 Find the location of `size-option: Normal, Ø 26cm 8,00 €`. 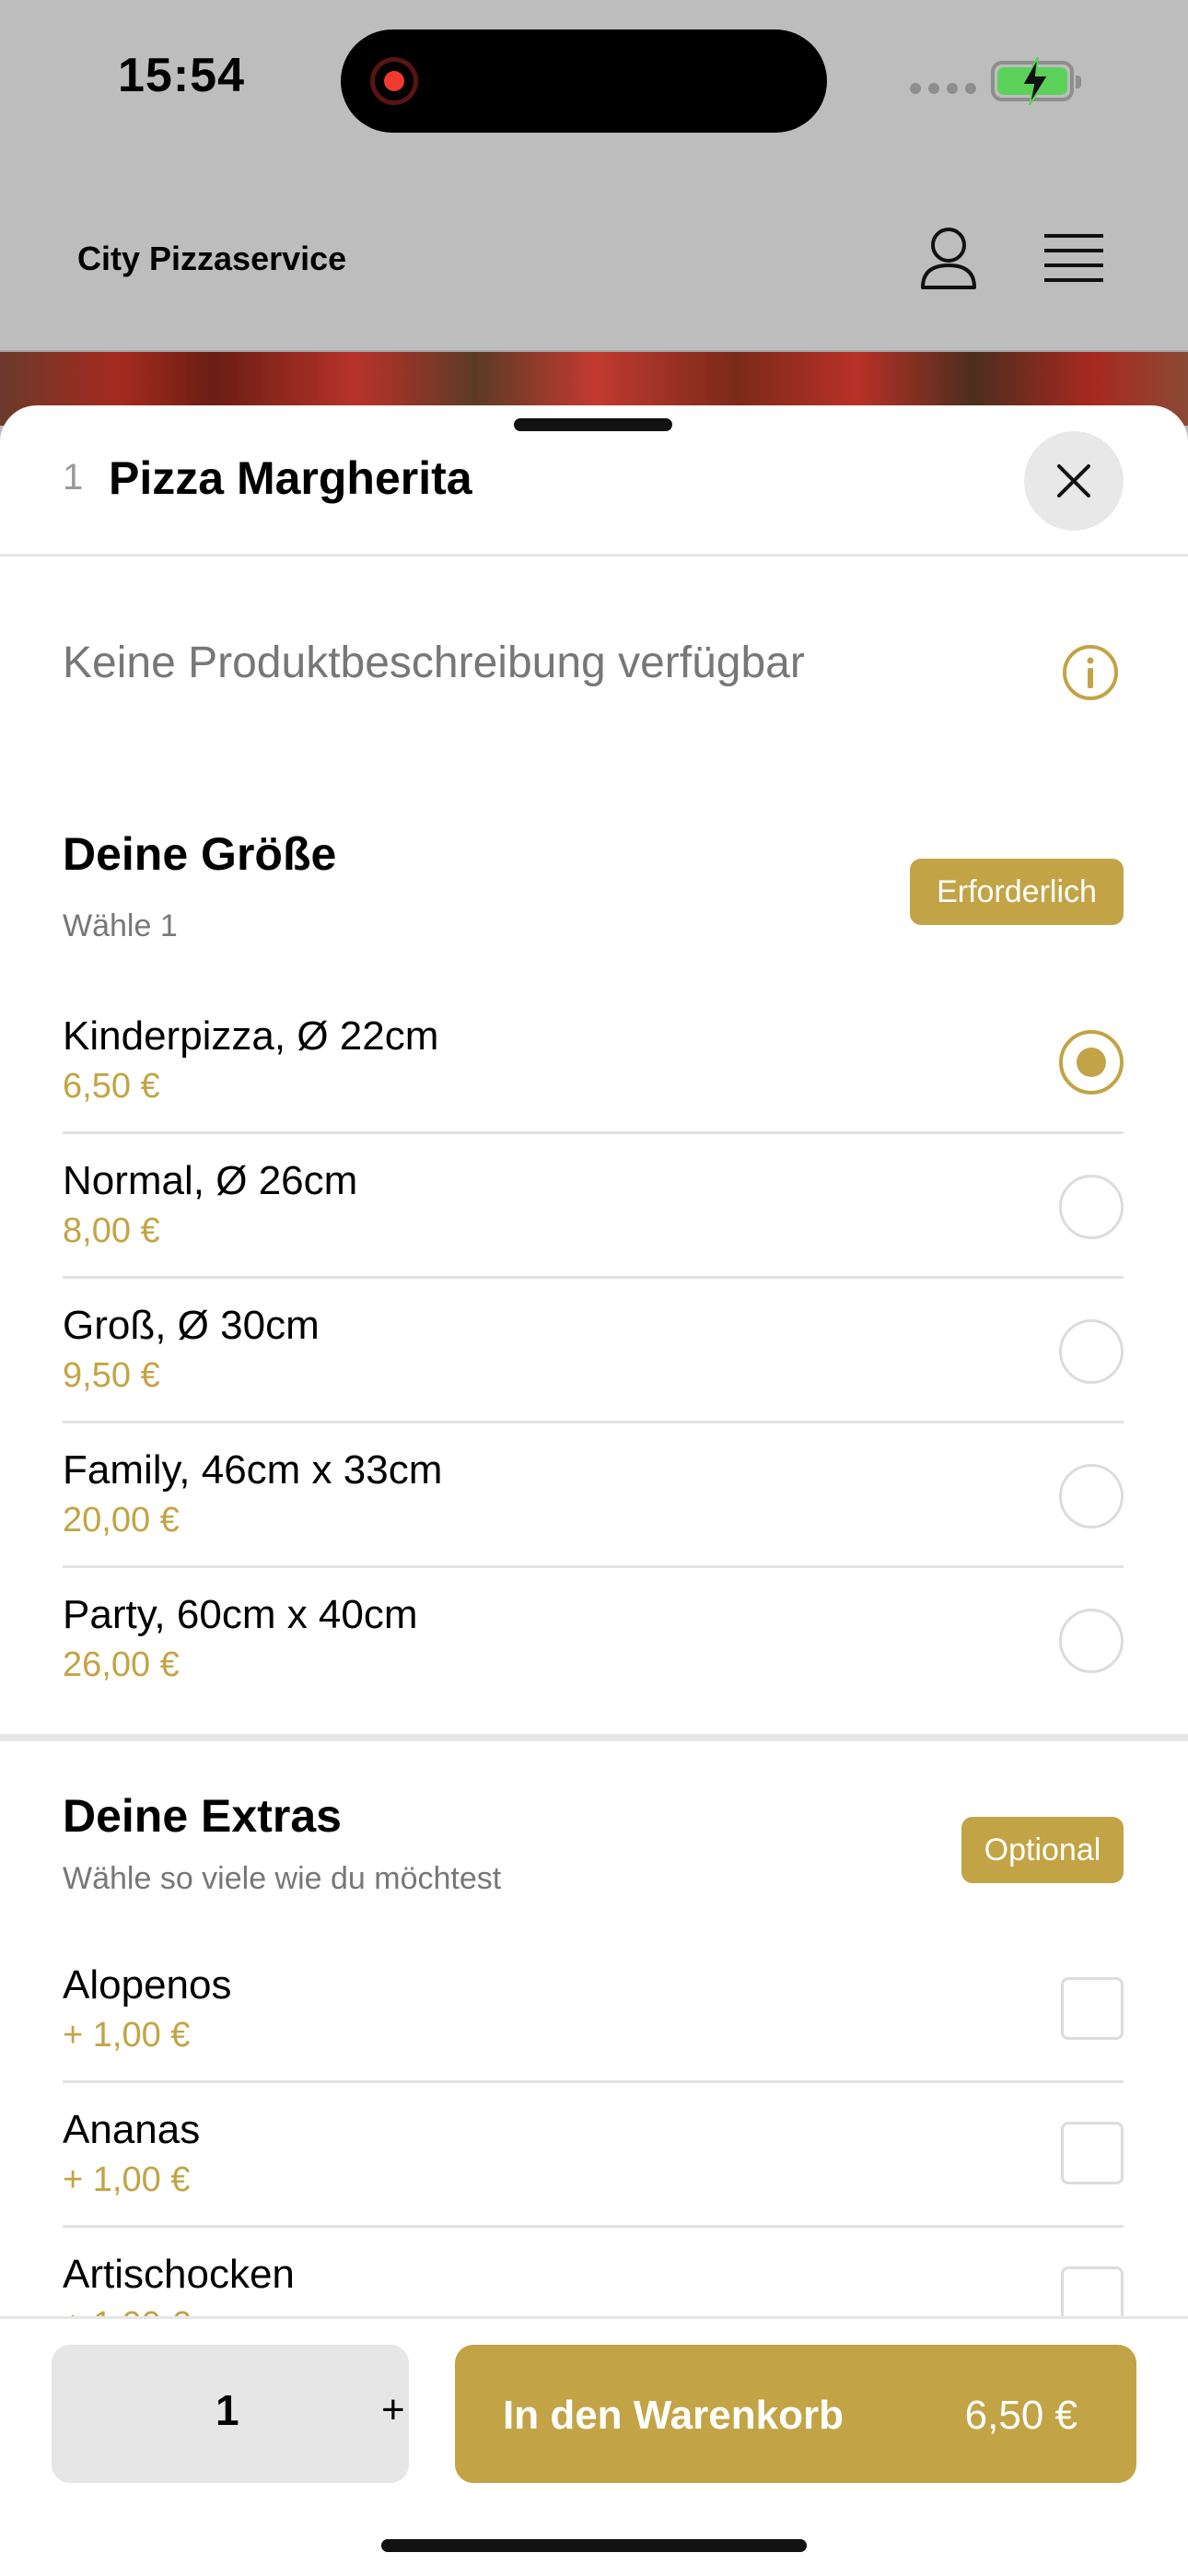

size-option: Normal, Ø 26cm 8,00 € is located at coordinates (593, 1206).